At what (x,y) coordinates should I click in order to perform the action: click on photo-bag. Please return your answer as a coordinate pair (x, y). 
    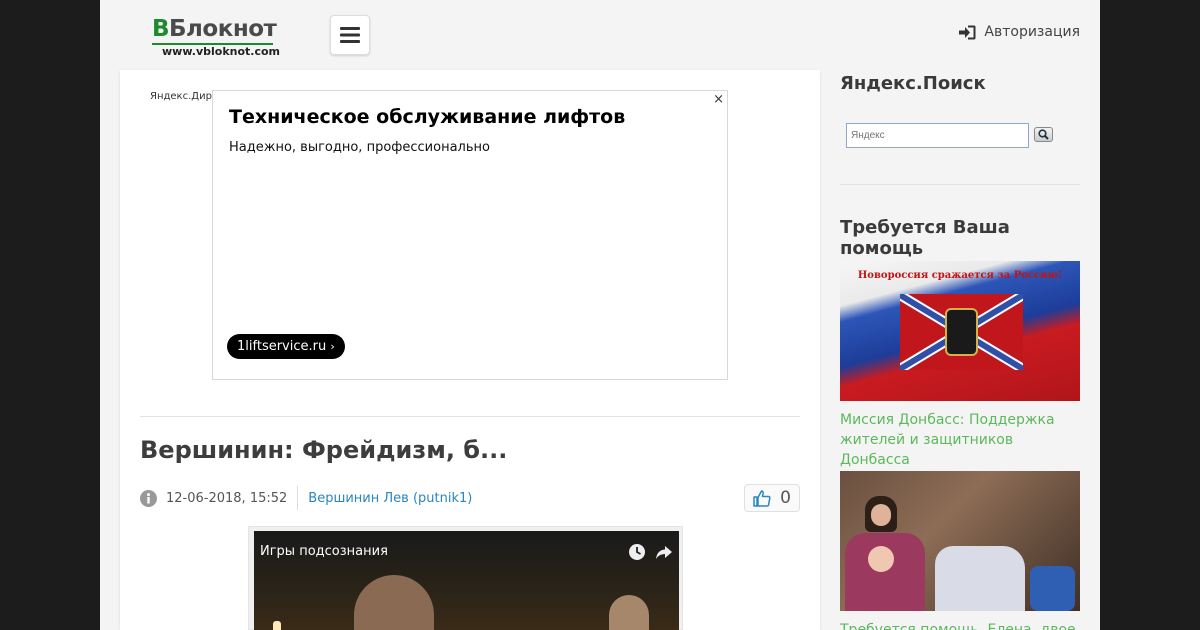
    Looking at the image, I should click on (1052, 588).